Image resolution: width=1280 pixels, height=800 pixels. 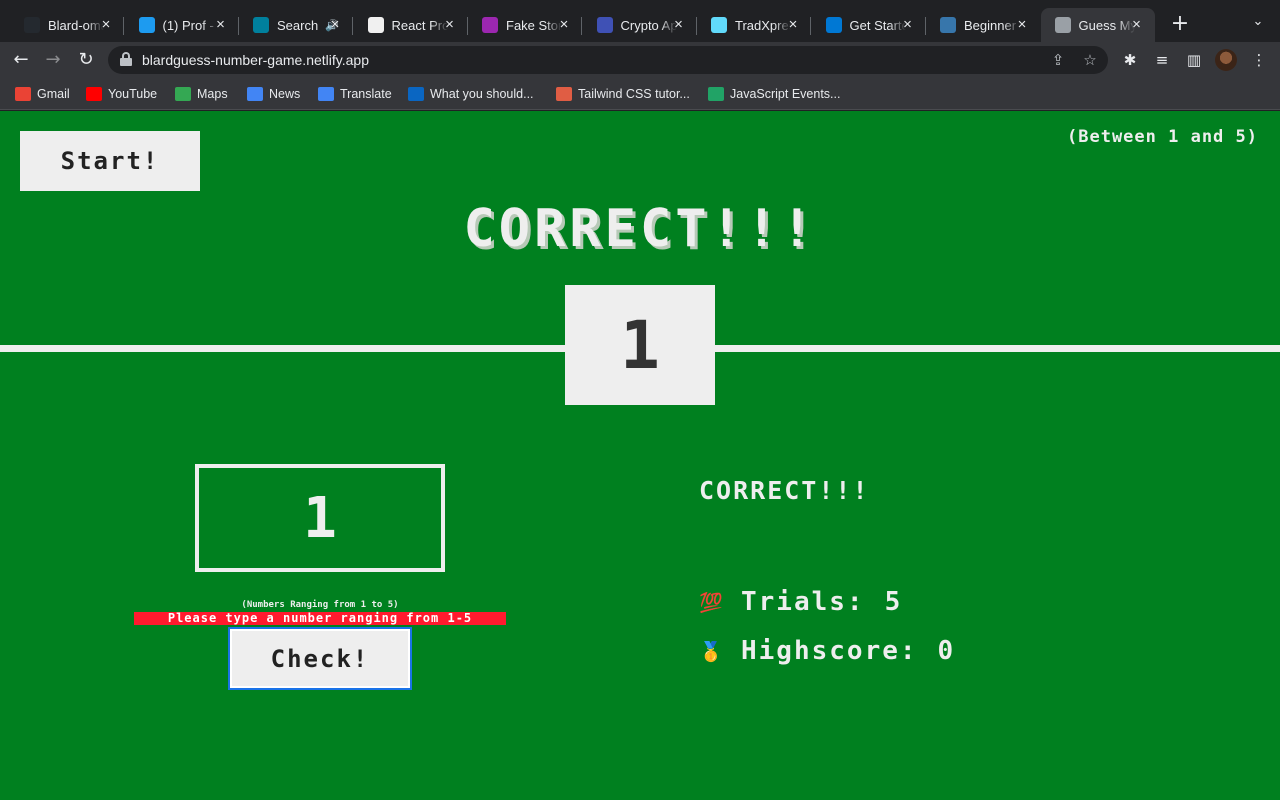 I want to click on error-message: Please type a number ranging from 1-5, so click(x=320, y=618).